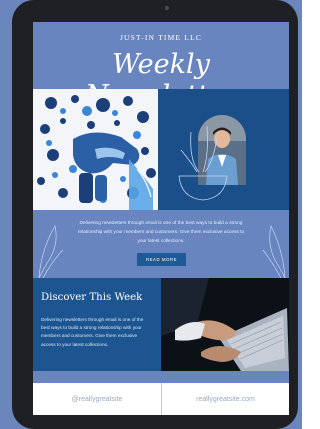 The height and width of the screenshot is (429, 320). What do you see at coordinates (225, 399) in the screenshot?
I see `website-link: reallygreatsite.com` at bounding box center [225, 399].